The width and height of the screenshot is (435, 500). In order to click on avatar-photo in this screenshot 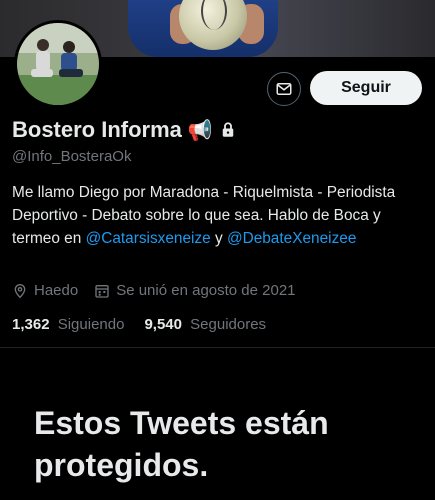, I will do `click(58, 64)`.